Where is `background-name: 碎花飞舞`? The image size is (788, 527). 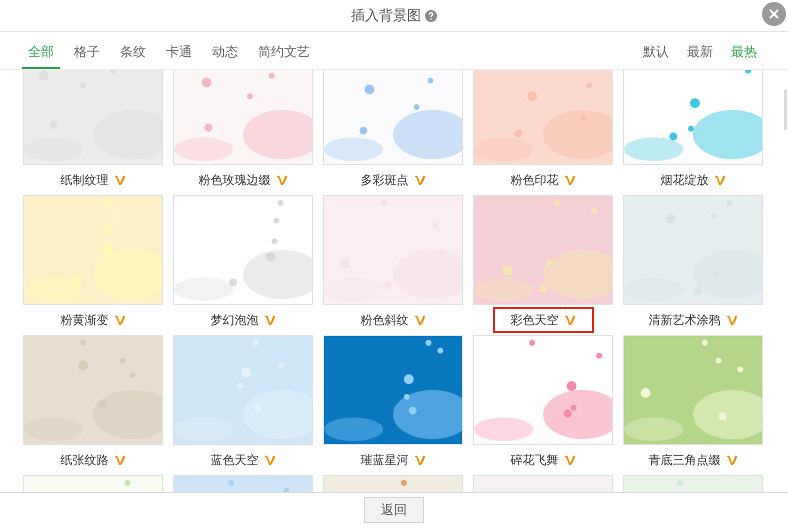 background-name: 碎花飞舞 is located at coordinates (534, 460).